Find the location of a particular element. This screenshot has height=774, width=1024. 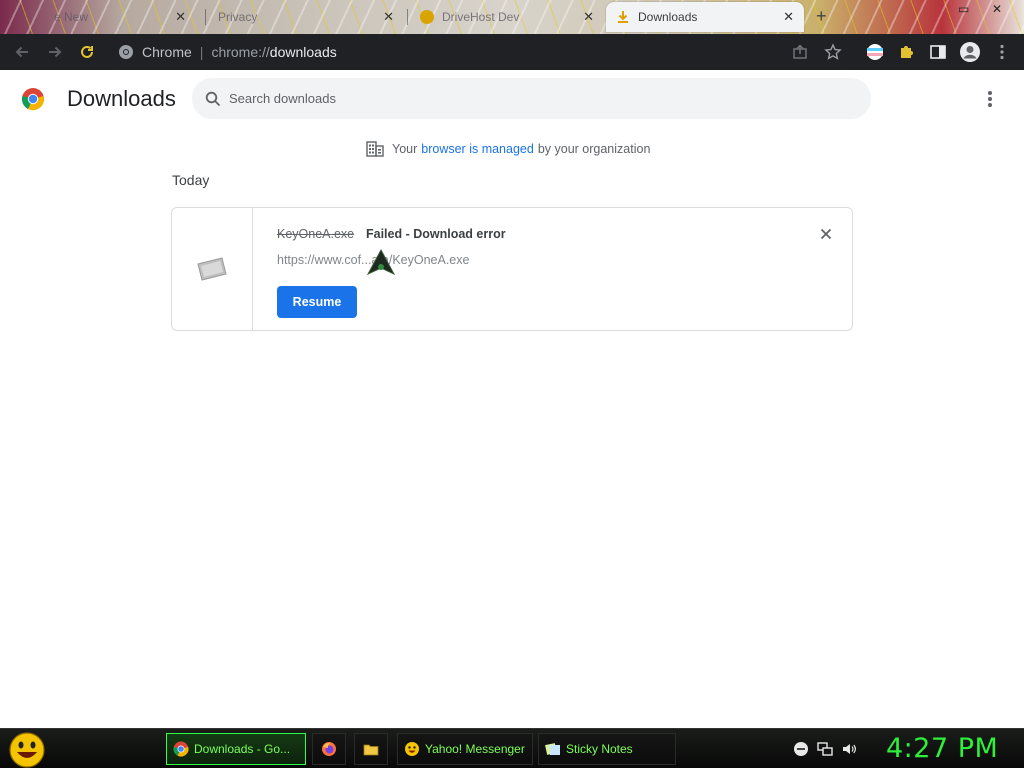

chrome-menu-button is located at coordinates (1002, 52).